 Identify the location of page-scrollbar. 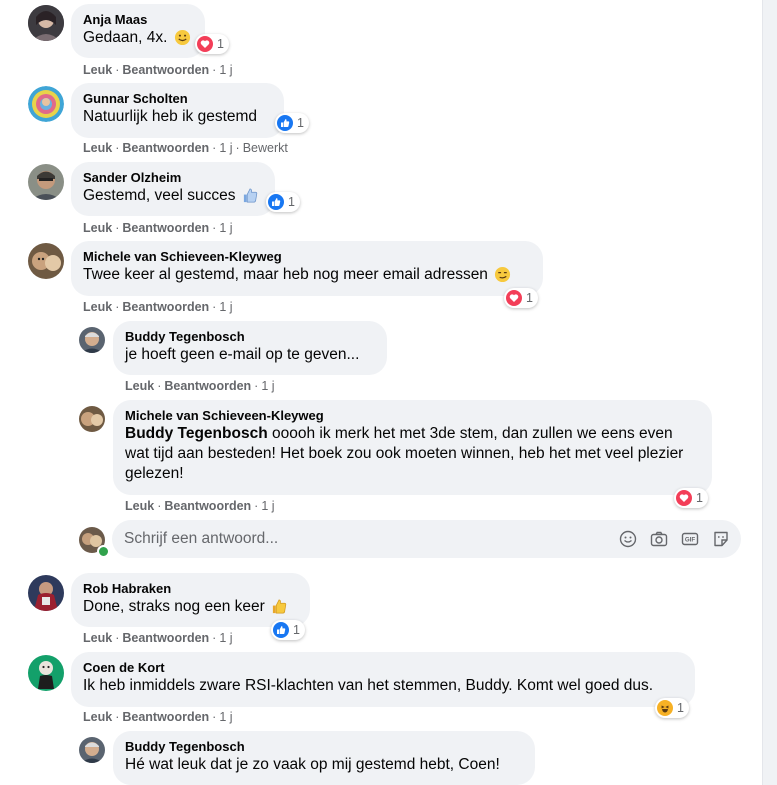
(769, 392).